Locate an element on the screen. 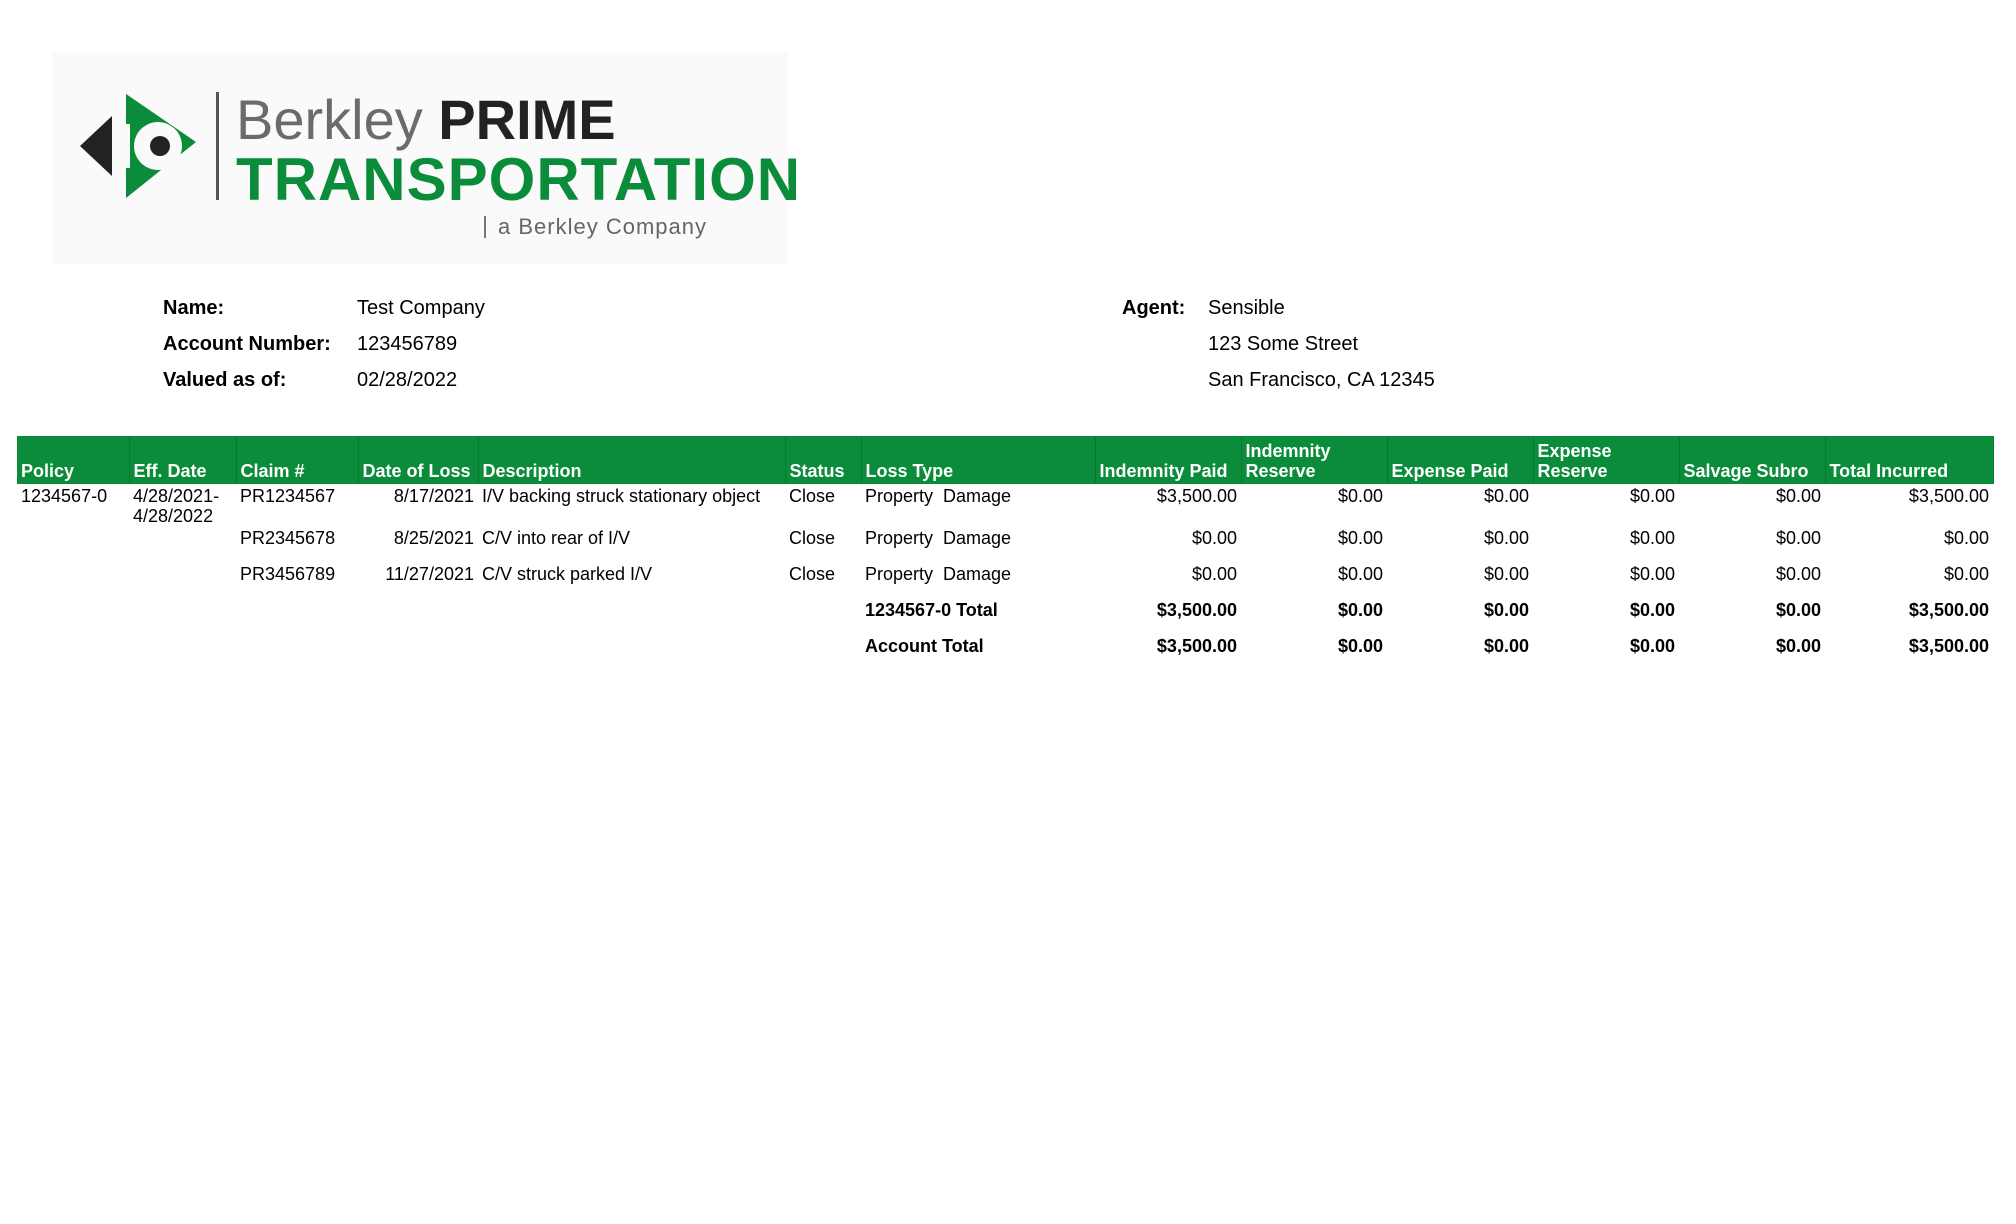 The width and height of the screenshot is (2016, 1224). name-value: Test Company is located at coordinates (421, 308).